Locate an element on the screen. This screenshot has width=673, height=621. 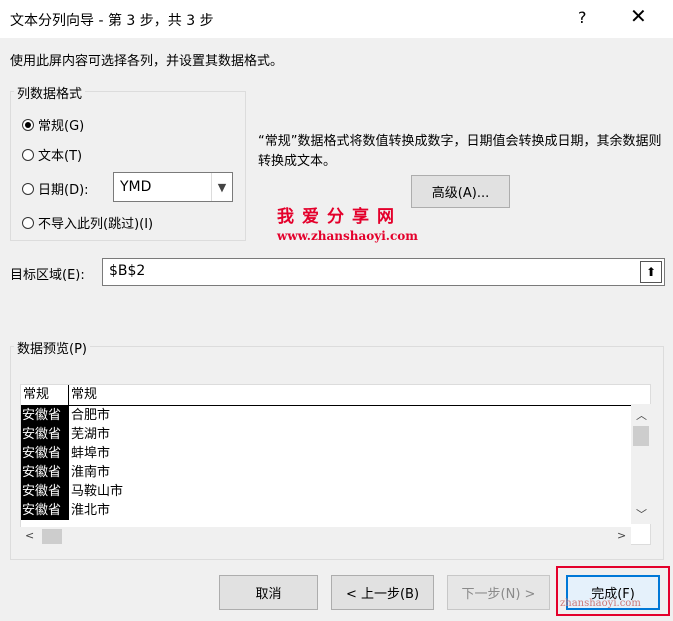
scroll-up-icon: ︿ is located at coordinates (641, 415).